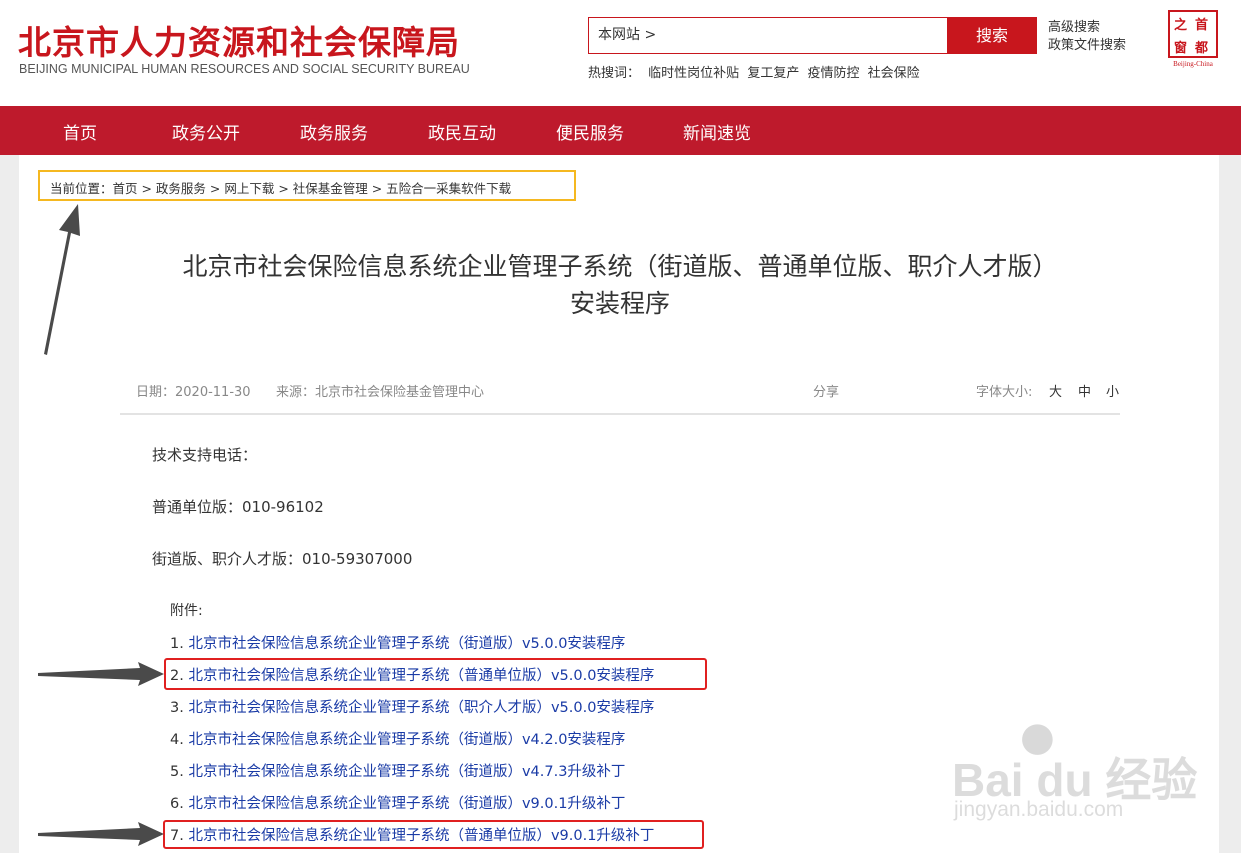 This screenshot has height=853, width=1241. What do you see at coordinates (1193, 34) in the screenshot?
I see `seal-frame: 之 首 窗 都` at bounding box center [1193, 34].